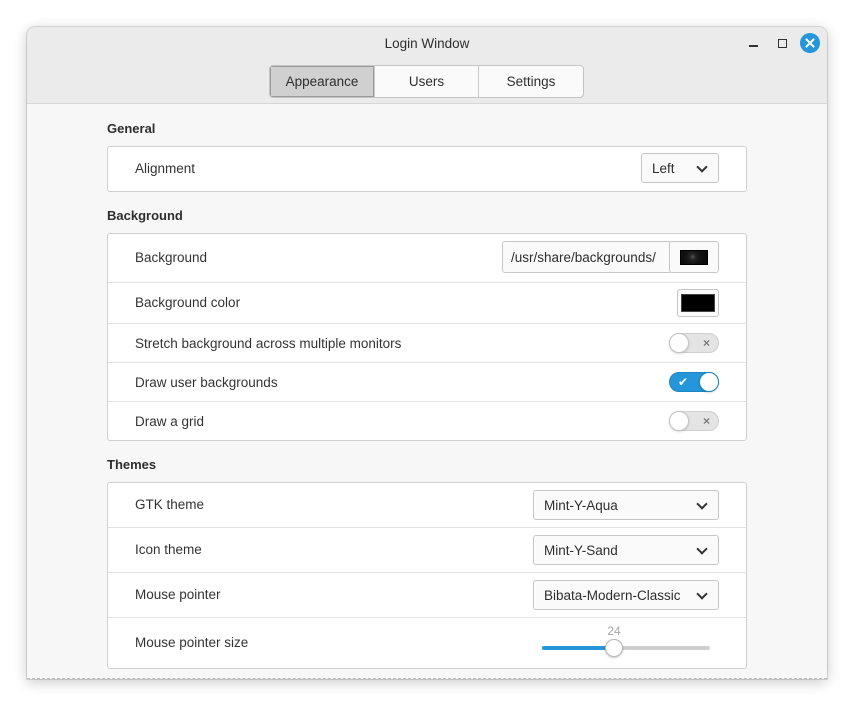 The height and width of the screenshot is (706, 854). I want to click on section-title-background: Background, so click(145, 215).